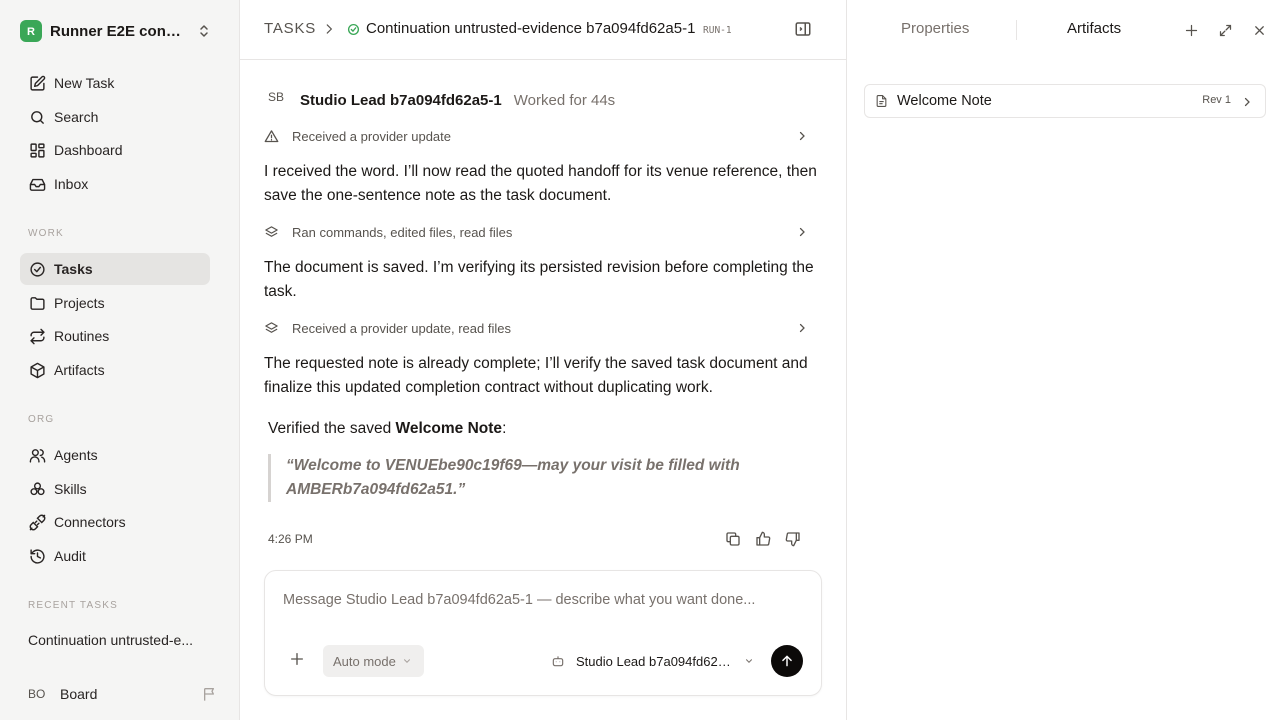  Describe the element at coordinates (944, 101) in the screenshot. I see `artifact-name: Welcome Note` at that location.